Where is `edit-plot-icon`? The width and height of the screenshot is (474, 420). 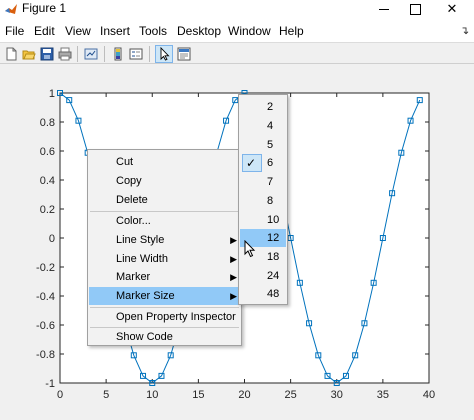 edit-plot-icon is located at coordinates (164, 54).